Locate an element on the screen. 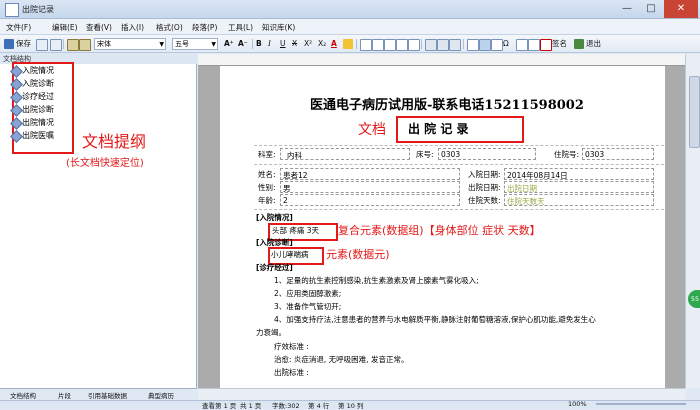  strikethrough-button: X is located at coordinates (294, 44).